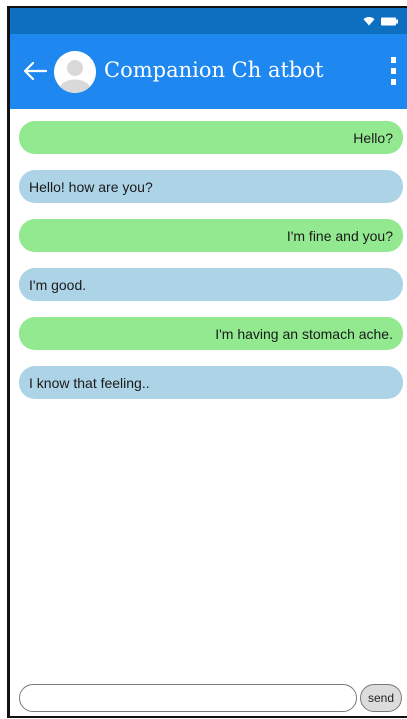 This screenshot has height=719, width=407. Describe the element at coordinates (188, 698) in the screenshot. I see `message-input` at that location.